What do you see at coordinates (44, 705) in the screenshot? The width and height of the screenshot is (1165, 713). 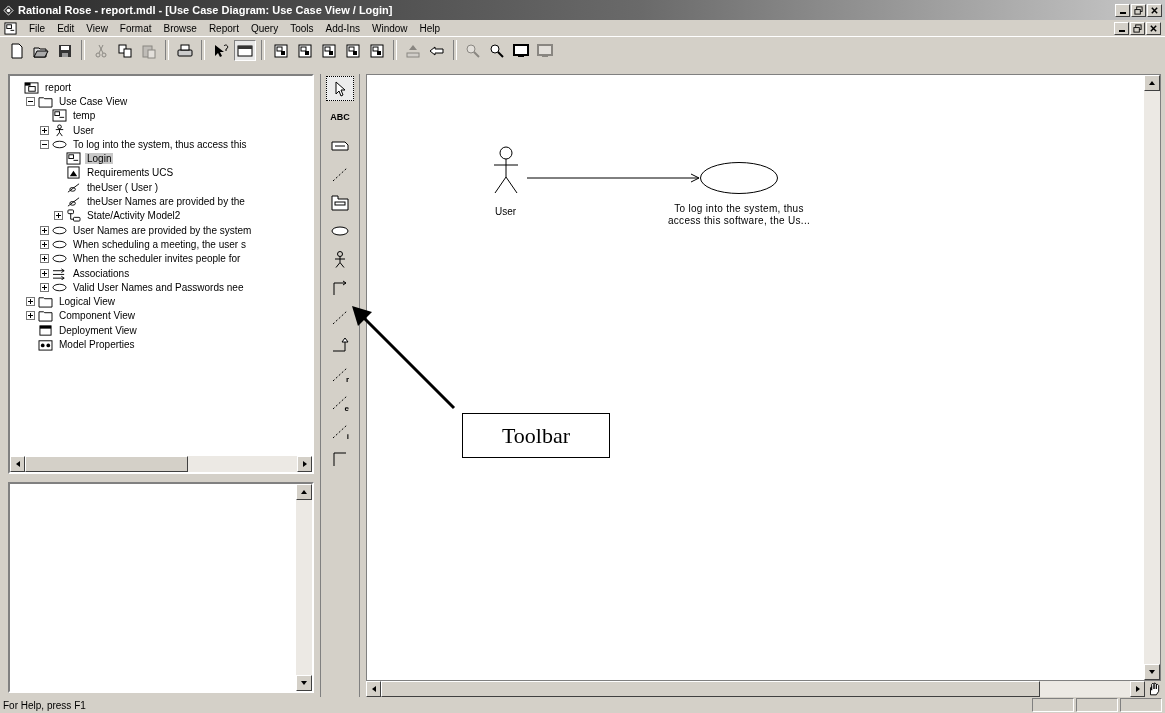 I see `status-text: For Help, press F1` at bounding box center [44, 705].